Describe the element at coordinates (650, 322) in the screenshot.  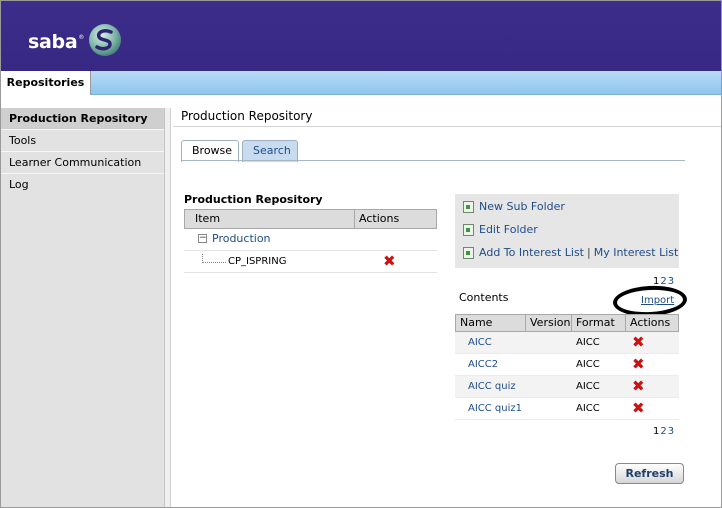
I see `column-actions: Actions` at that location.